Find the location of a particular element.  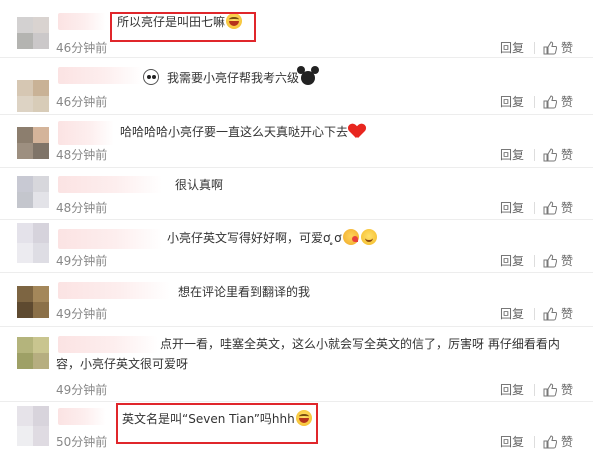

comment-body: 哈哈哈哈小亮仔要一直这么天真哒开心下去 is located at coordinates (234, 132).